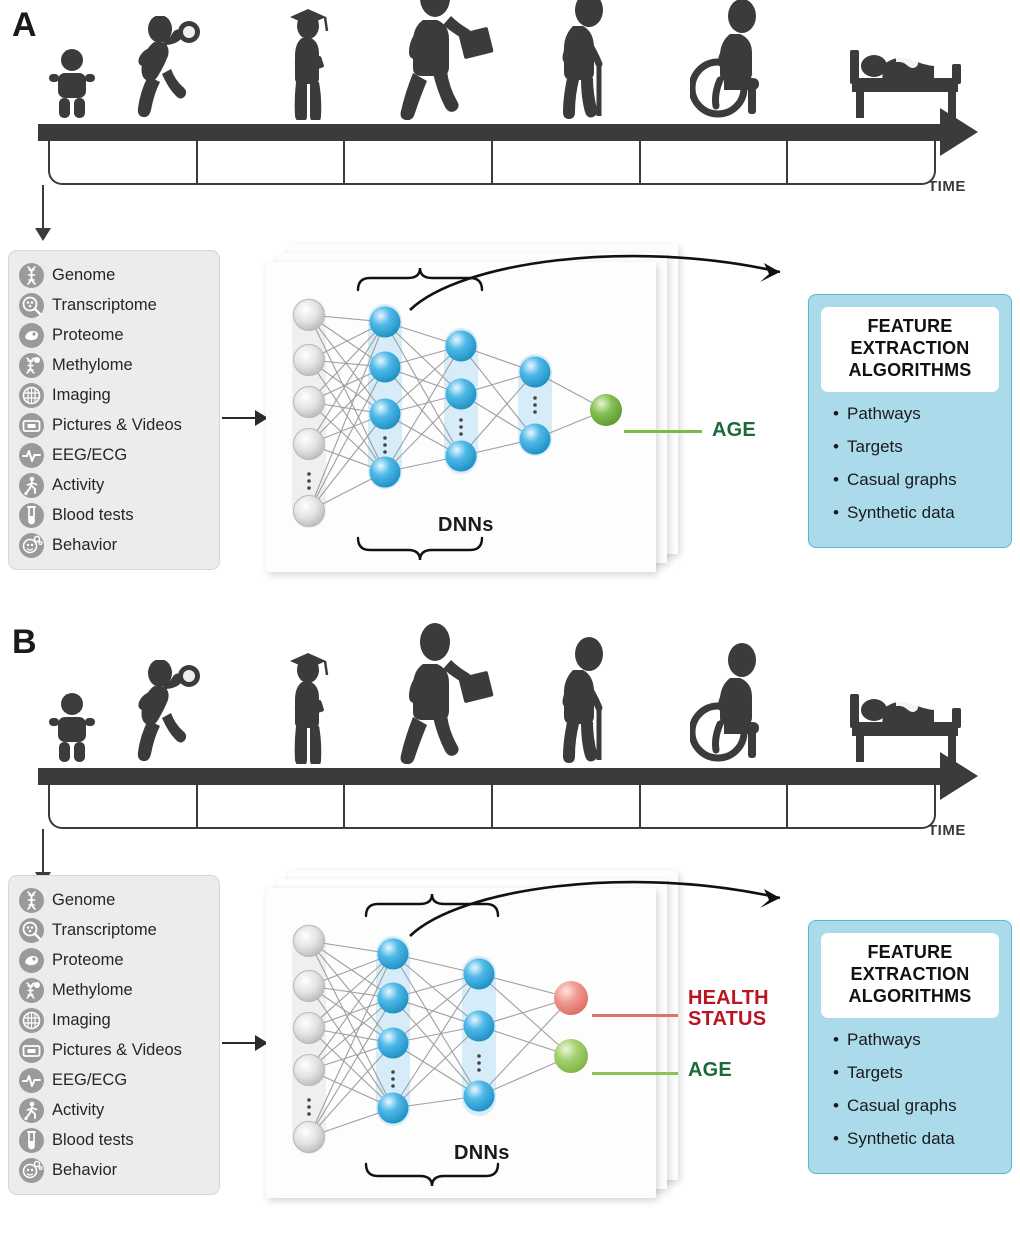 The image size is (1020, 1244). I want to click on feature-item: • Pathways, so click(916, 414).